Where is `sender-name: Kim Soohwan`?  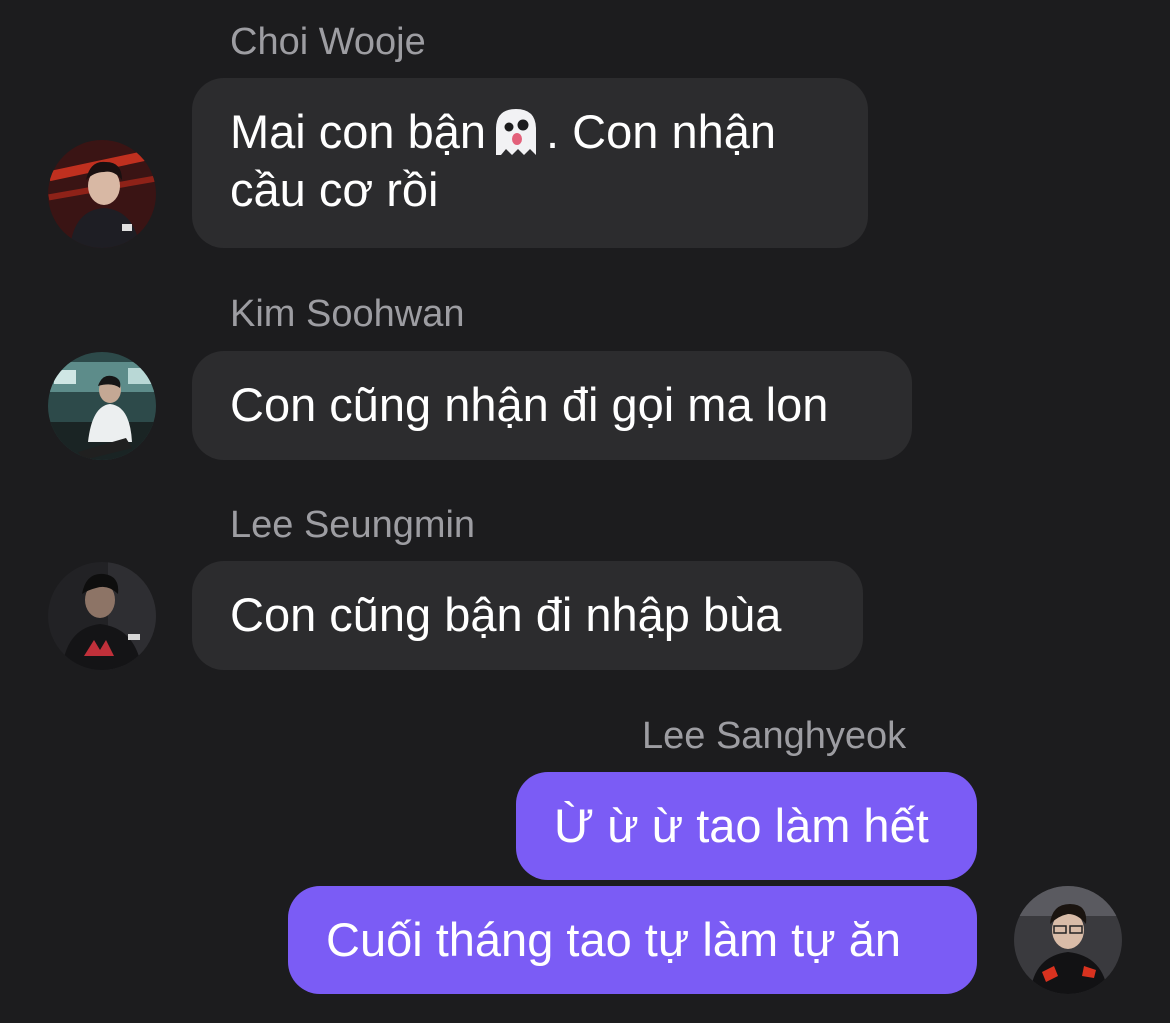
sender-name: Kim Soohwan is located at coordinates (347, 314).